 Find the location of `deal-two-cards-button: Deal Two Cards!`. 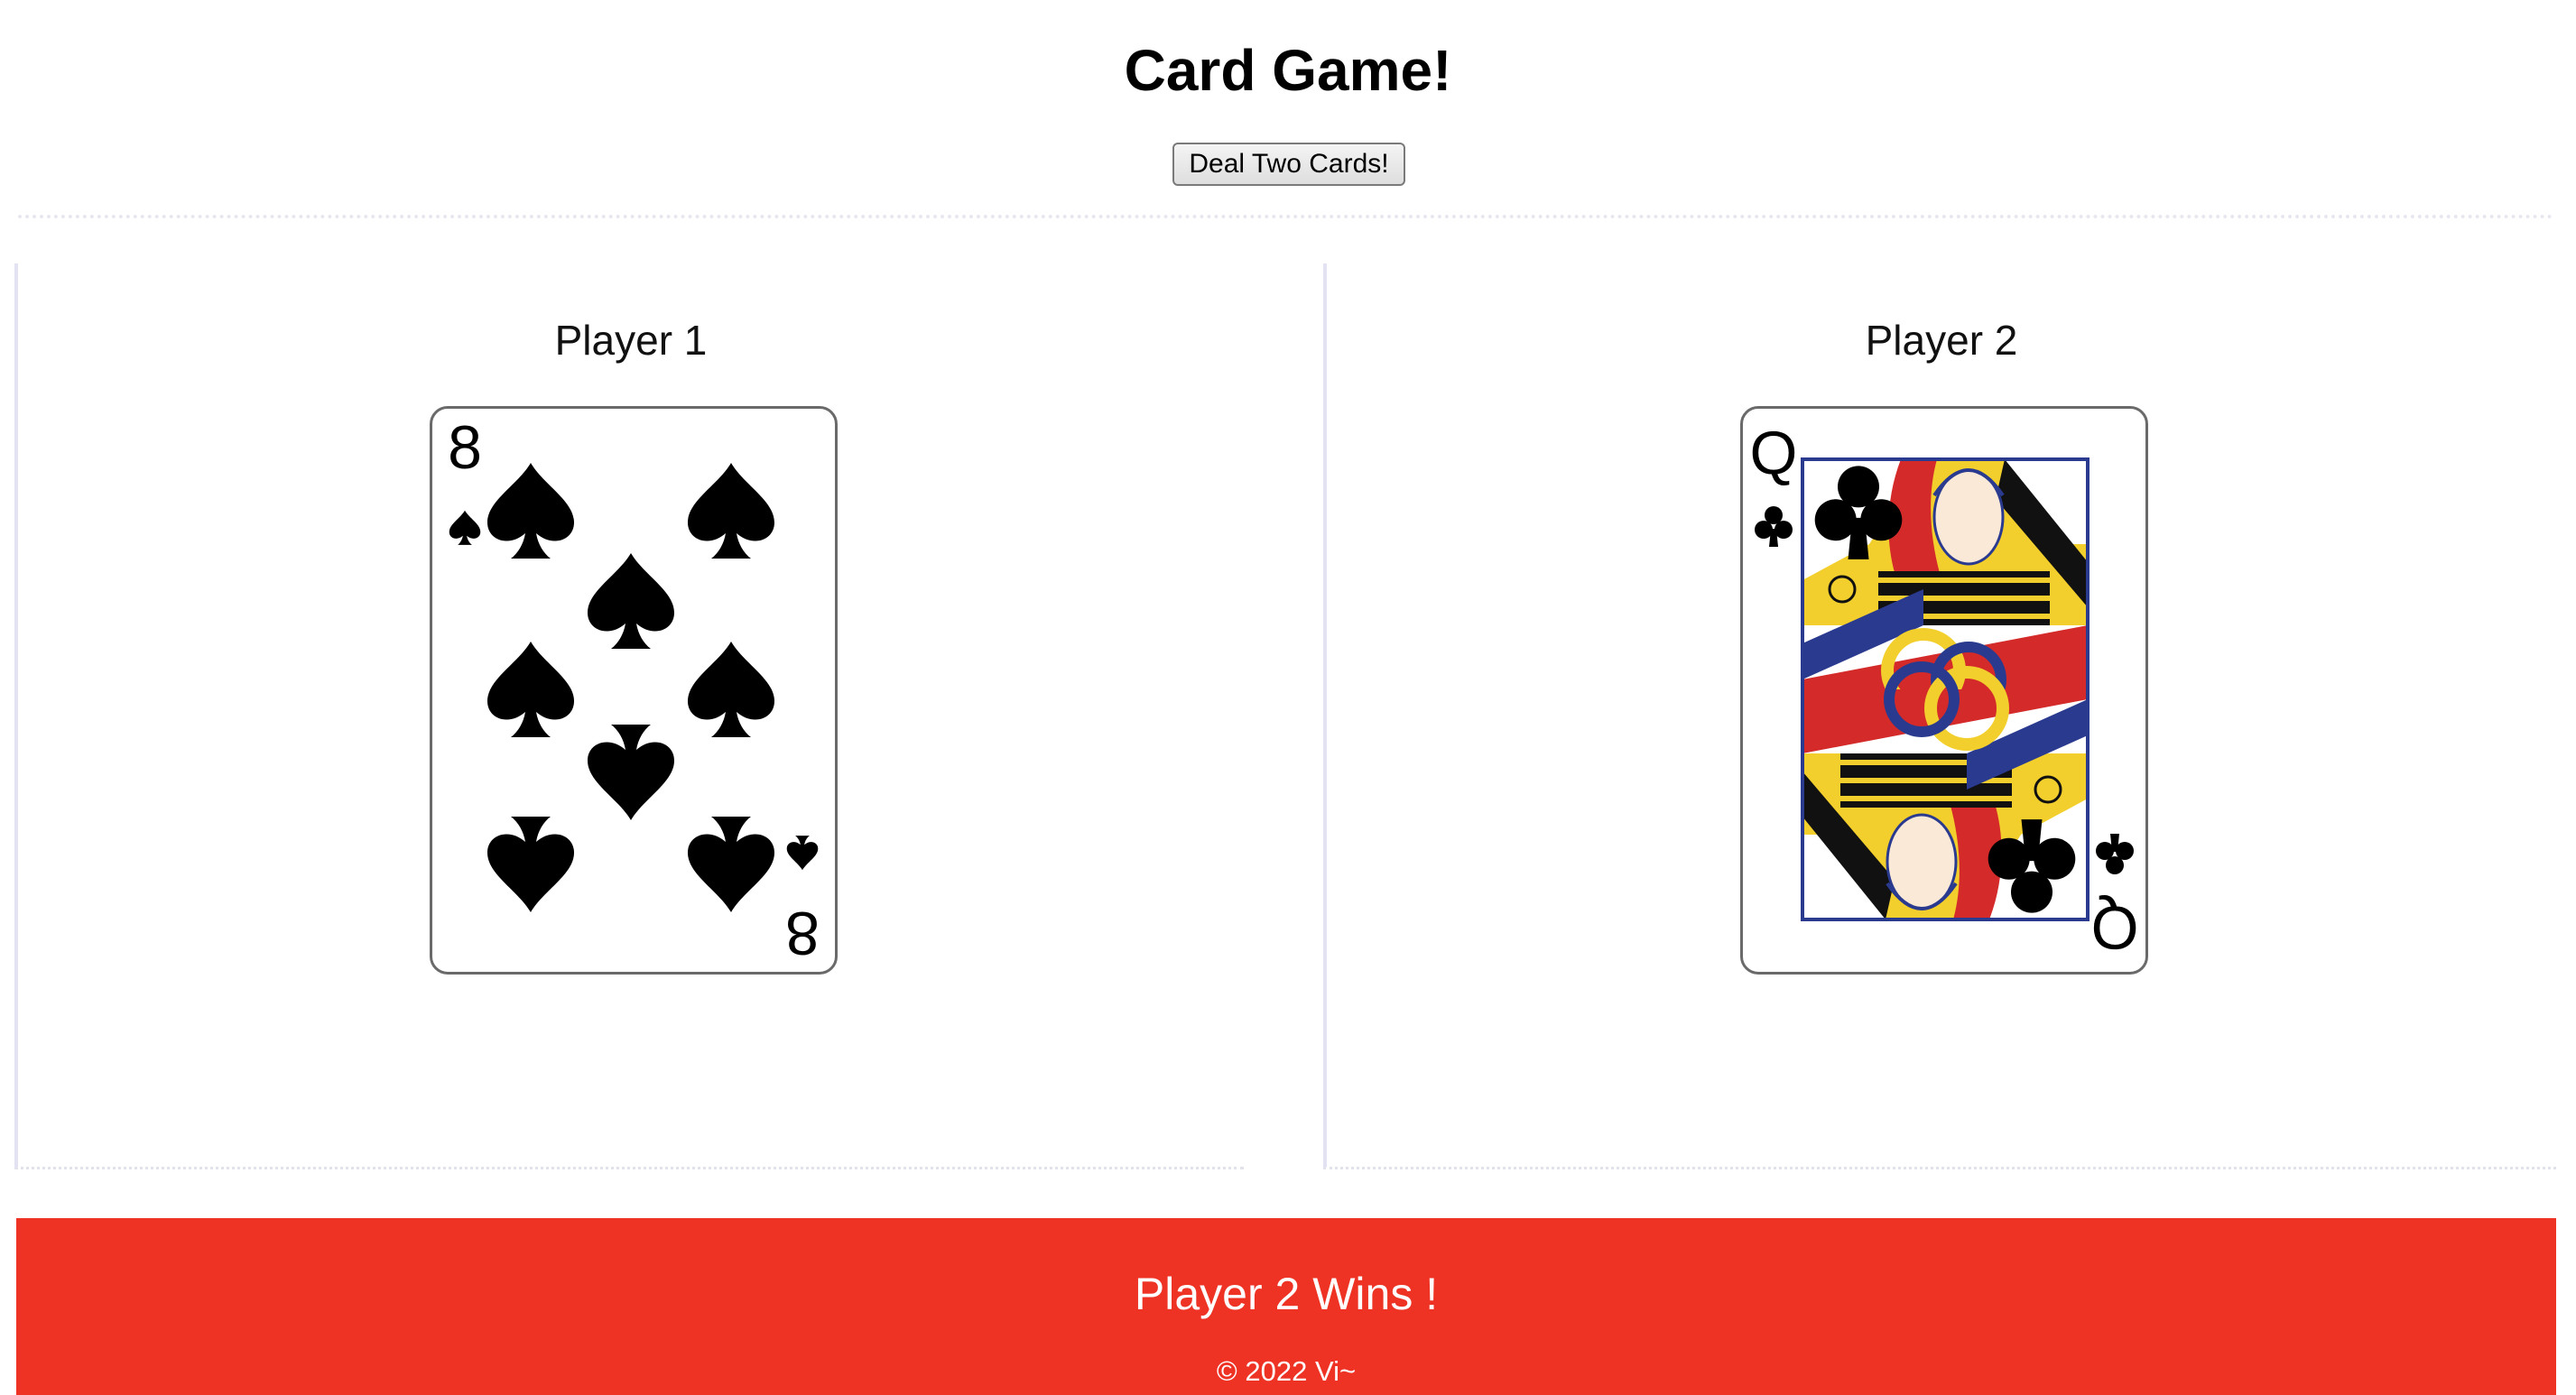

deal-two-cards-button: Deal Two Cards! is located at coordinates (1288, 165).